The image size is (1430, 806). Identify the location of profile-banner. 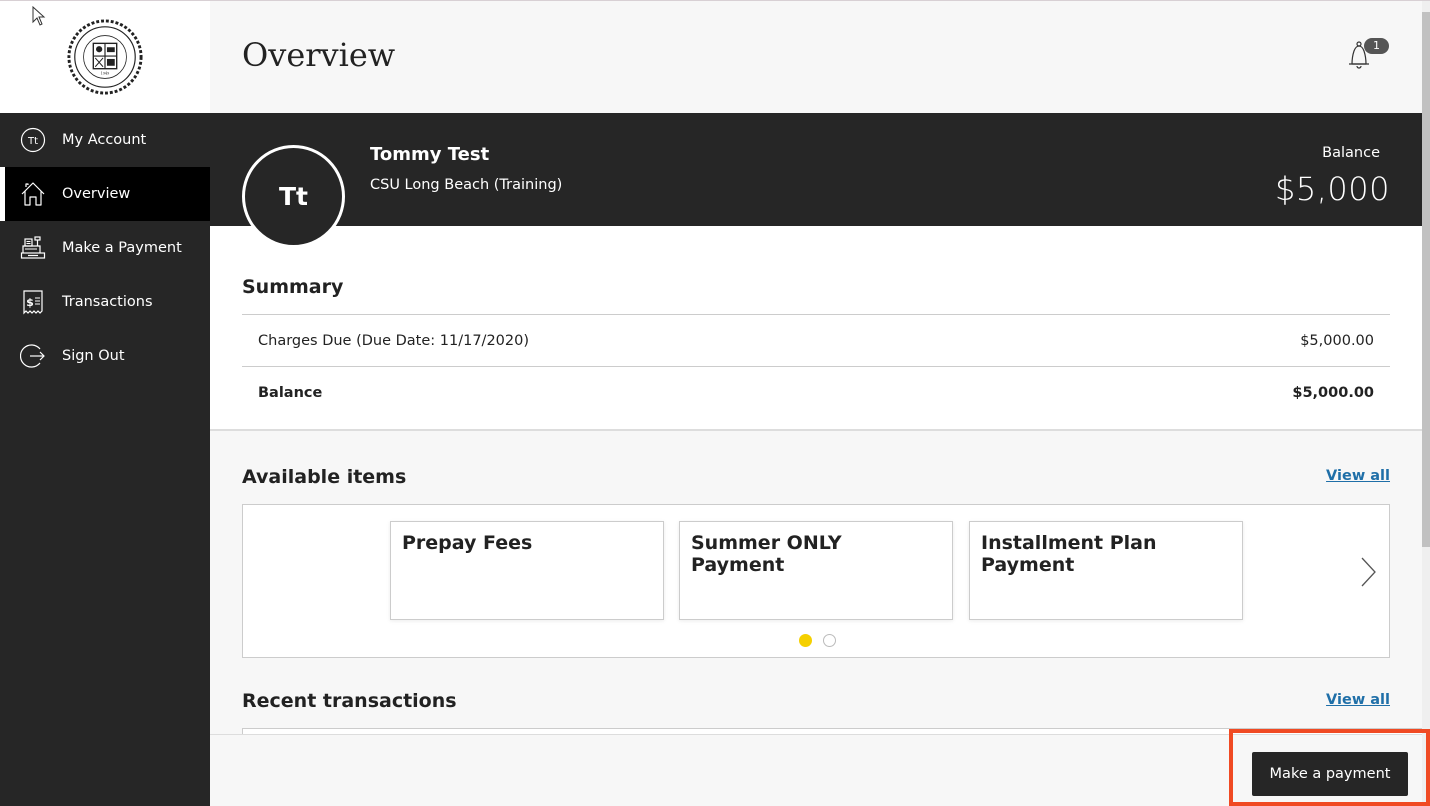
(816, 169).